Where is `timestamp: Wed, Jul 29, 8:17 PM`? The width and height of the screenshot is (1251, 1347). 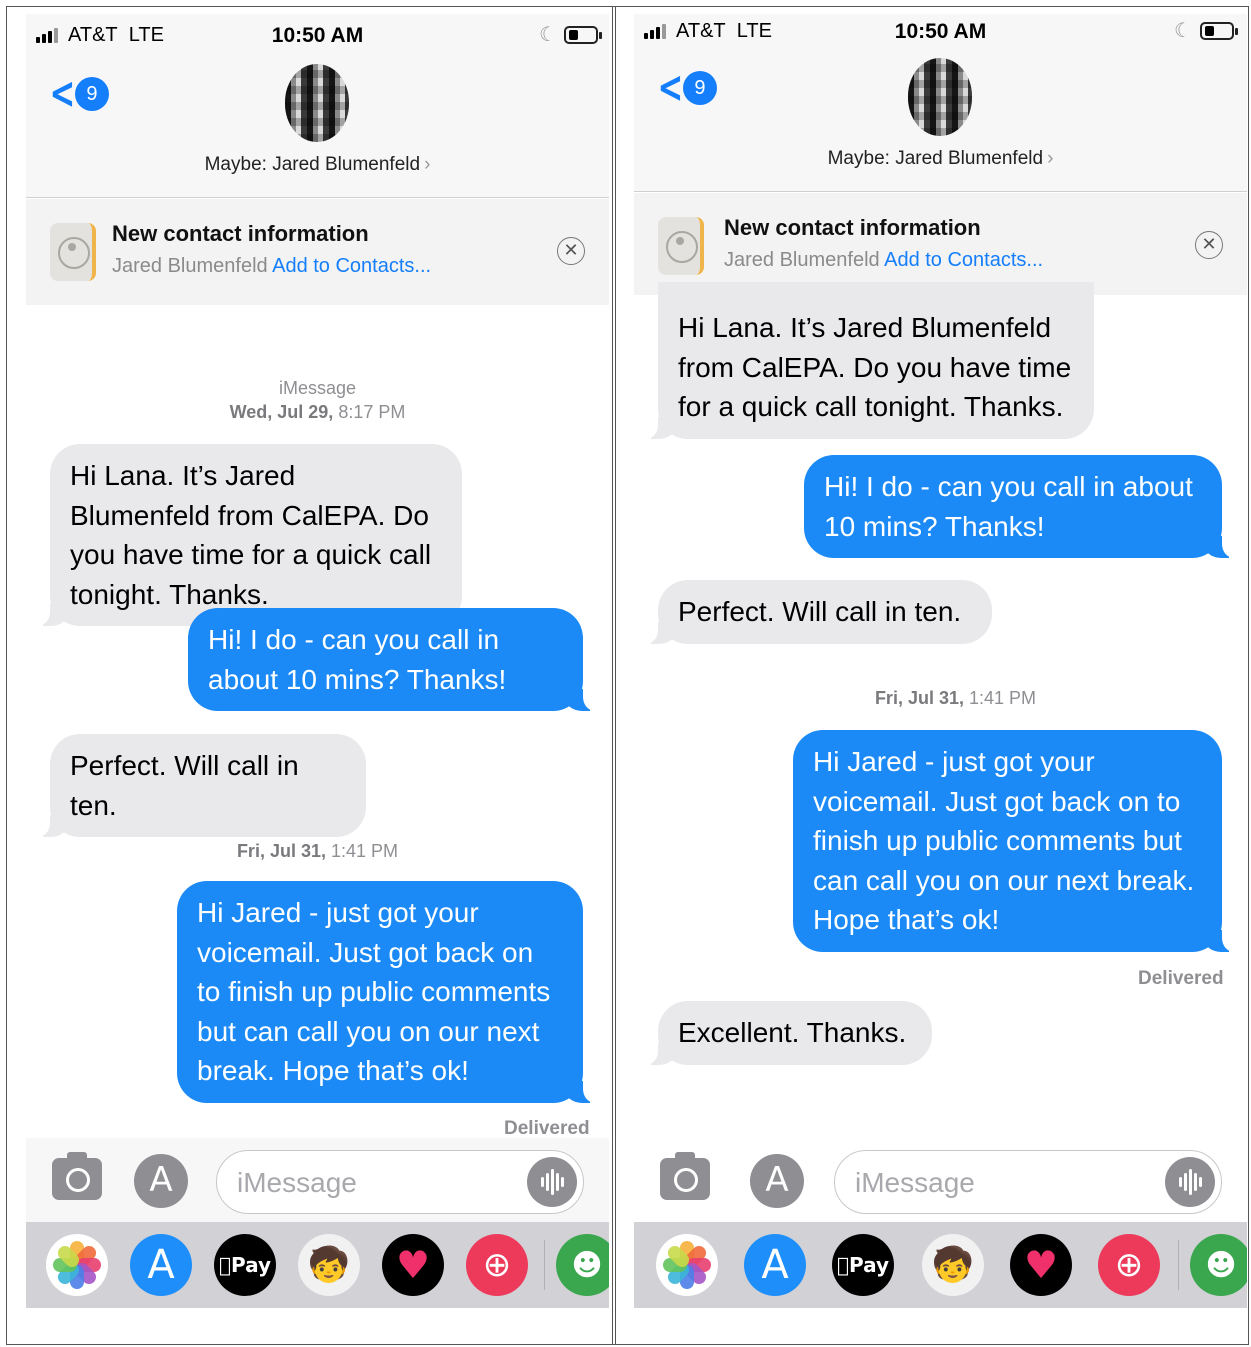
timestamp: Wed, Jul 29, 8:17 PM is located at coordinates (317, 412).